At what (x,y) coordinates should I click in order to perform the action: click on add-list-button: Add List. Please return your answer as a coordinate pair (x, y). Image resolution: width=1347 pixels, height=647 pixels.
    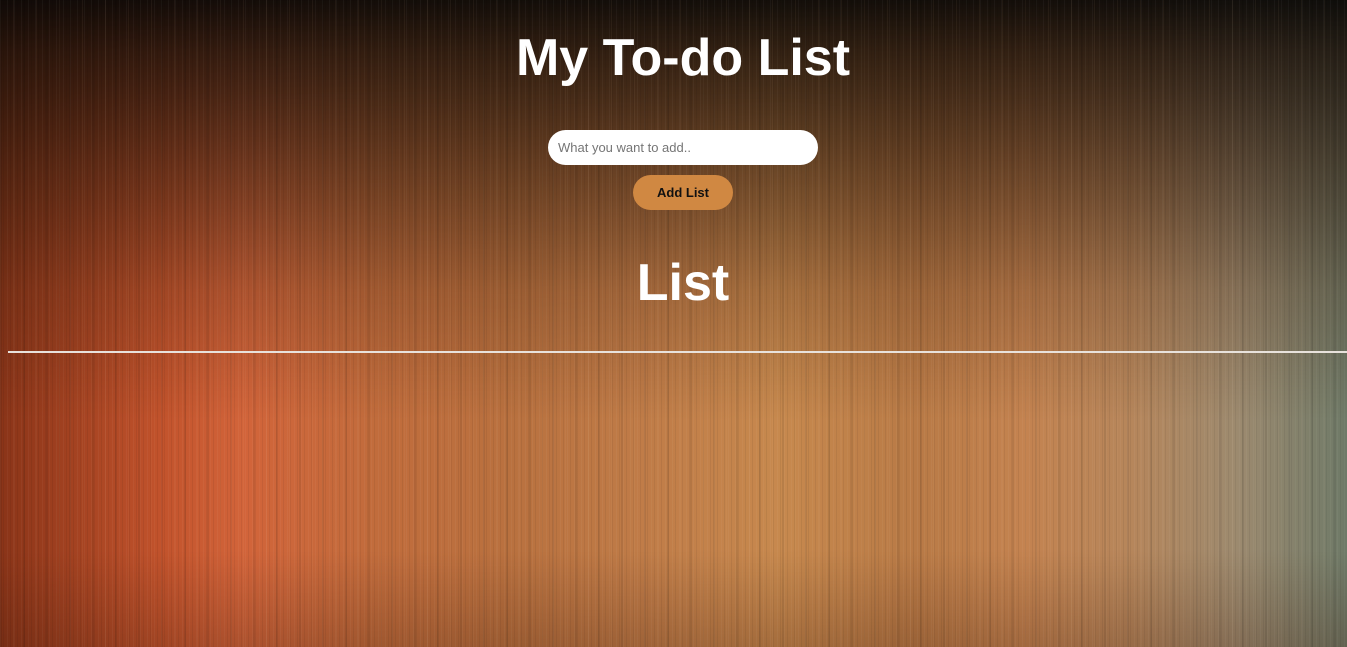
    Looking at the image, I should click on (683, 192).